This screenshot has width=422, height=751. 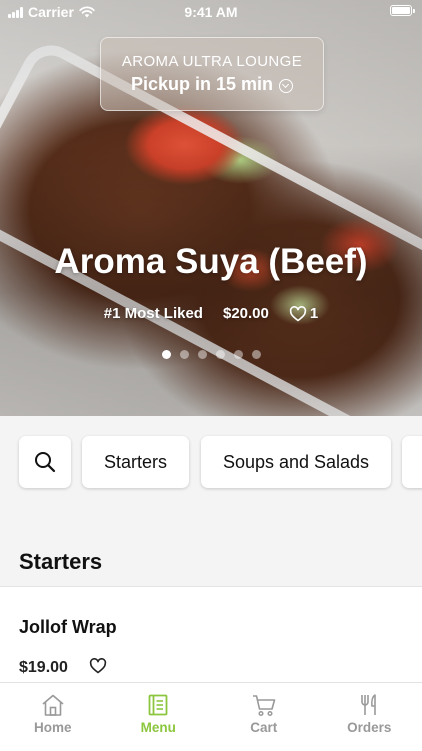 I want to click on likes-count: 1, so click(x=314, y=313).